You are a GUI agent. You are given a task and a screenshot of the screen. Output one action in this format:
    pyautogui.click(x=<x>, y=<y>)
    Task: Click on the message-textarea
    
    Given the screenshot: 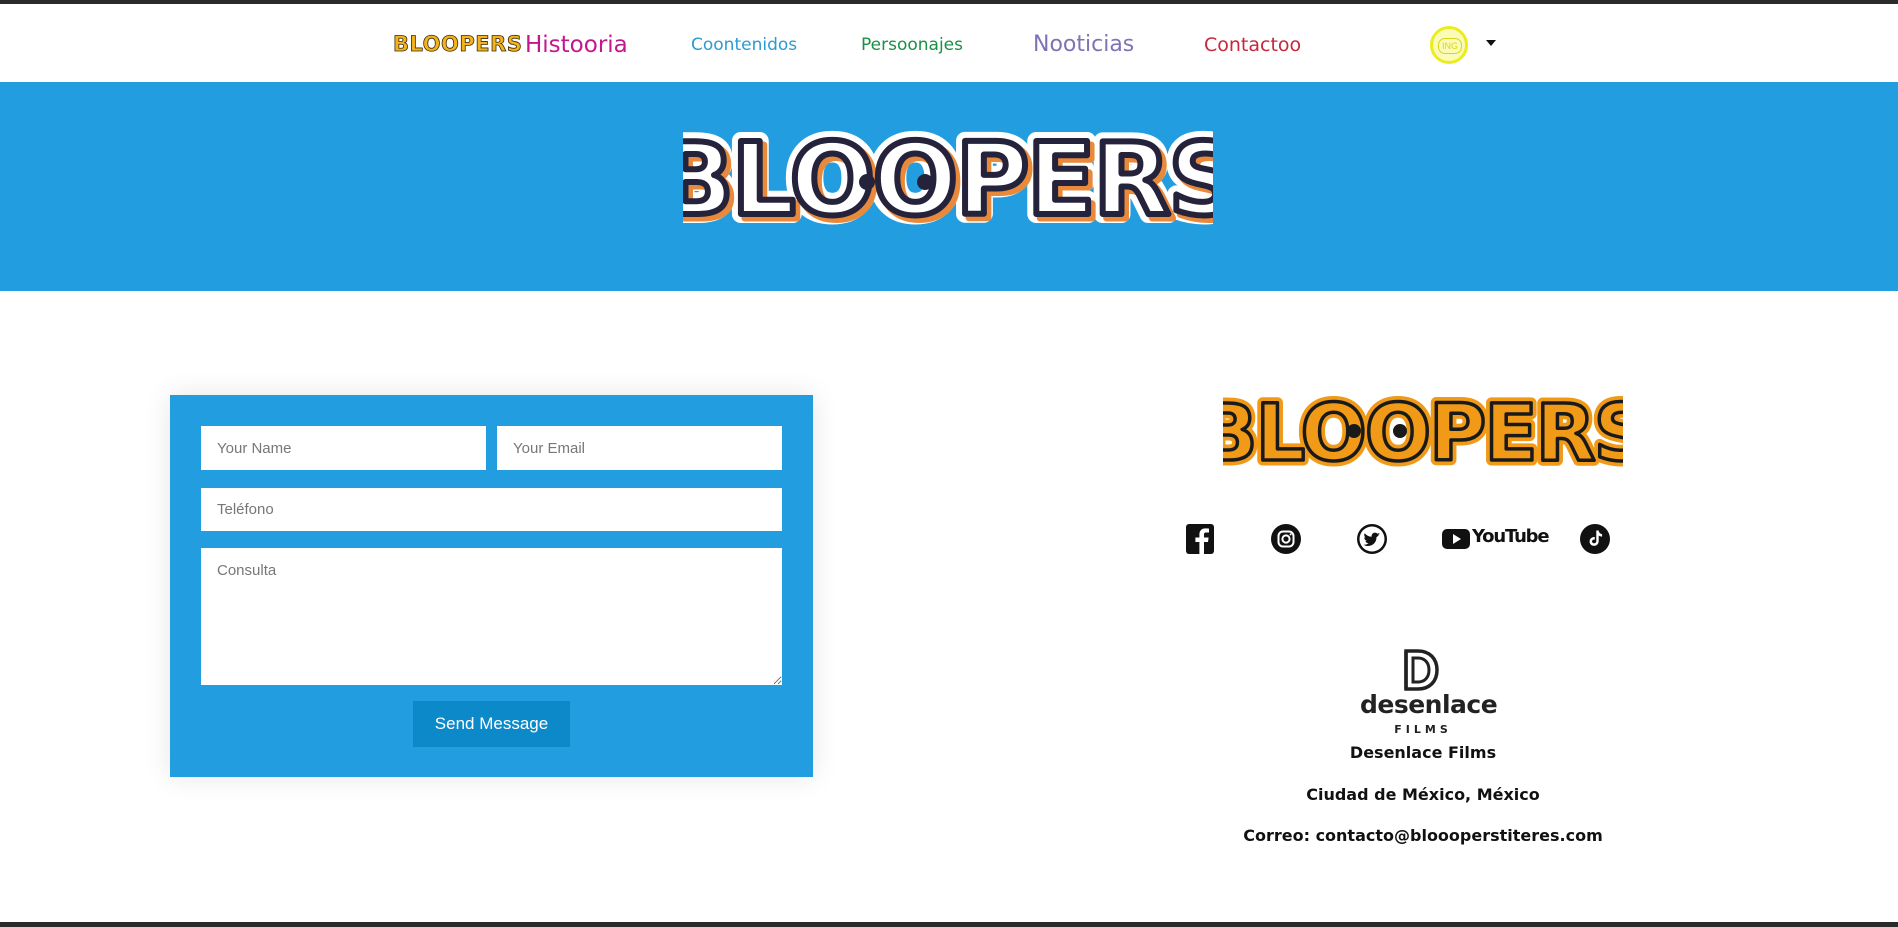 What is the action you would take?
    pyautogui.click(x=491, y=616)
    